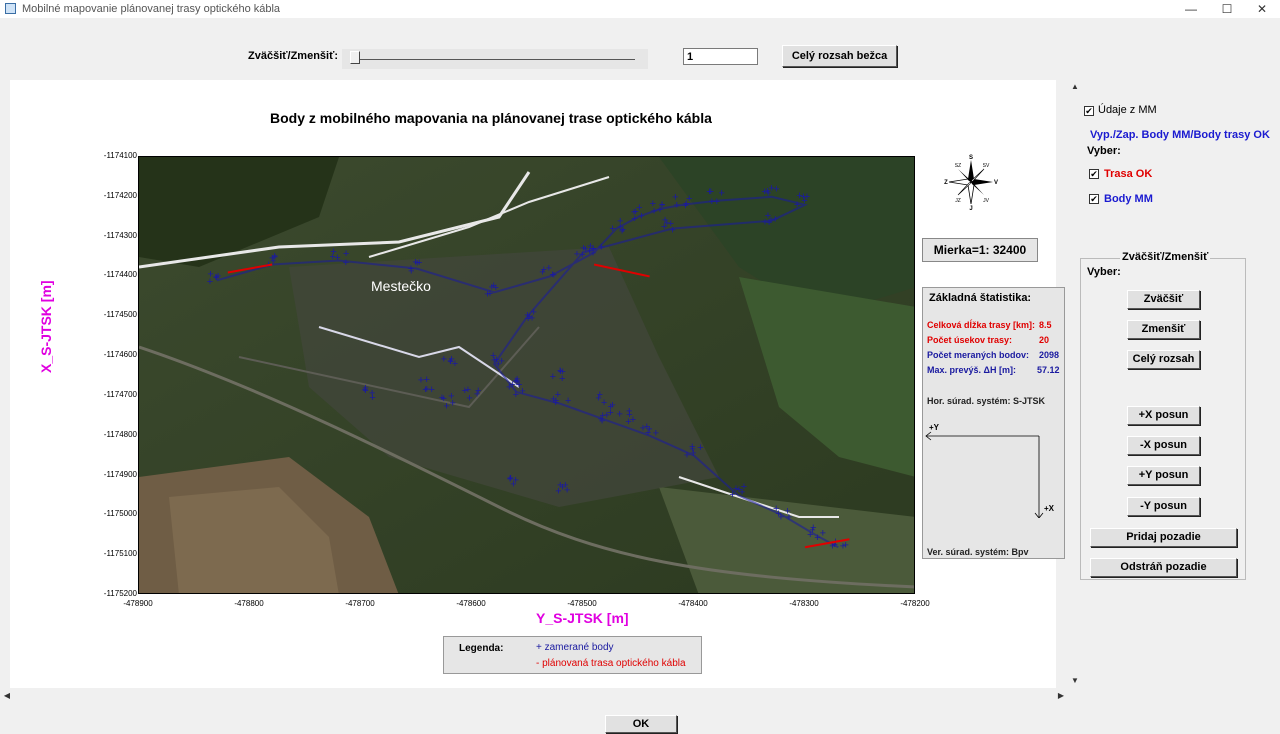  I want to click on y-tick-label: -1174100, so click(120, 155).